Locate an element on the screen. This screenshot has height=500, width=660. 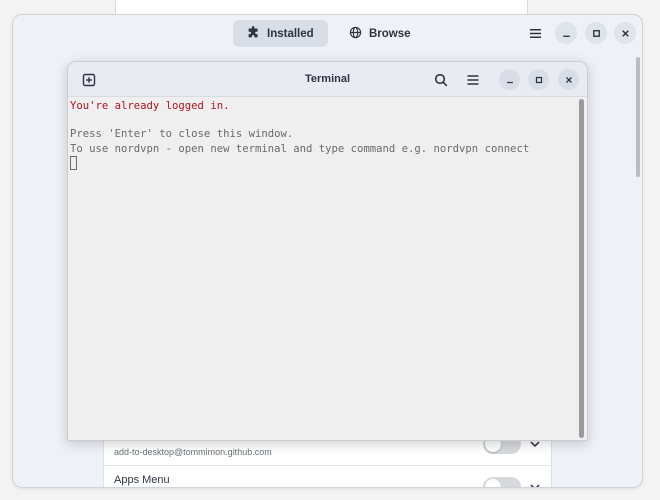
puzzle-icon is located at coordinates (253, 33).